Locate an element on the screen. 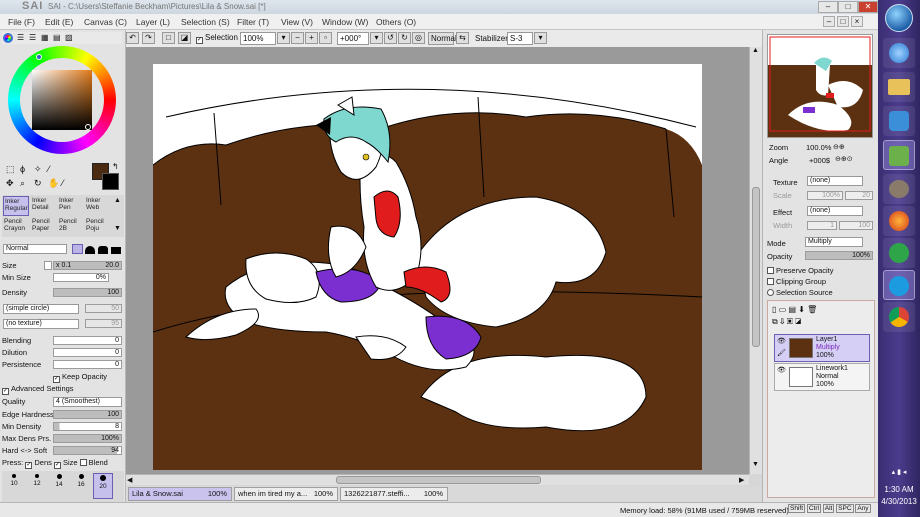 Image resolution: width=920 pixels, height=517 pixels. rotate-left-button: ↺ is located at coordinates (390, 38).